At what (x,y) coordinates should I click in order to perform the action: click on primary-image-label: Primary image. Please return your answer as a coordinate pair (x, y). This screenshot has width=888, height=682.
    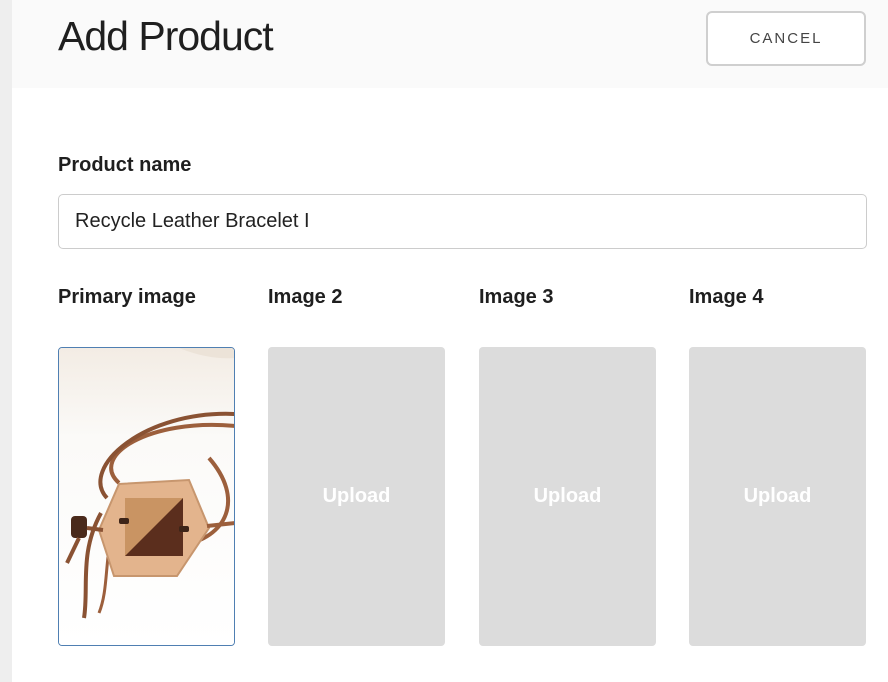
    Looking at the image, I should click on (127, 297).